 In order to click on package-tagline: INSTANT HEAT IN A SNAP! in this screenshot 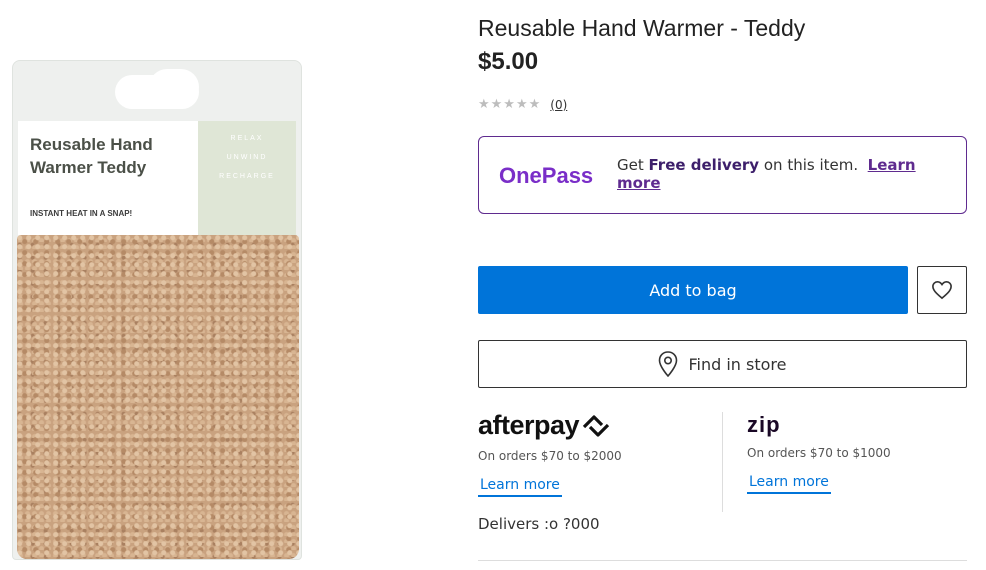, I will do `click(81, 213)`.